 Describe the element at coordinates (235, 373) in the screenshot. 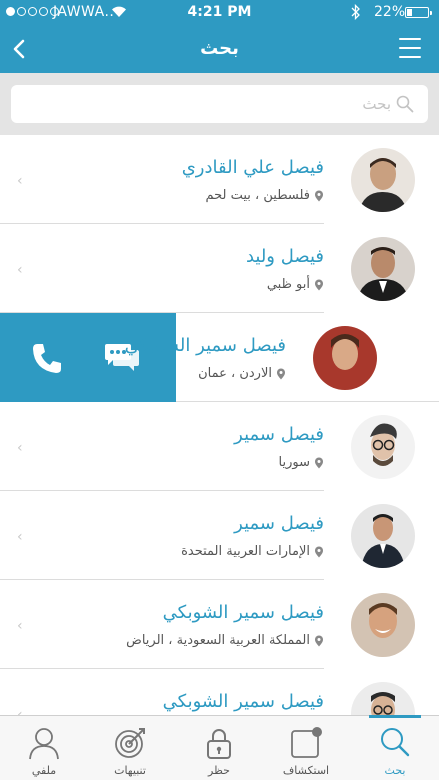

I see `contact-location-text: الاردن ، عمان` at that location.